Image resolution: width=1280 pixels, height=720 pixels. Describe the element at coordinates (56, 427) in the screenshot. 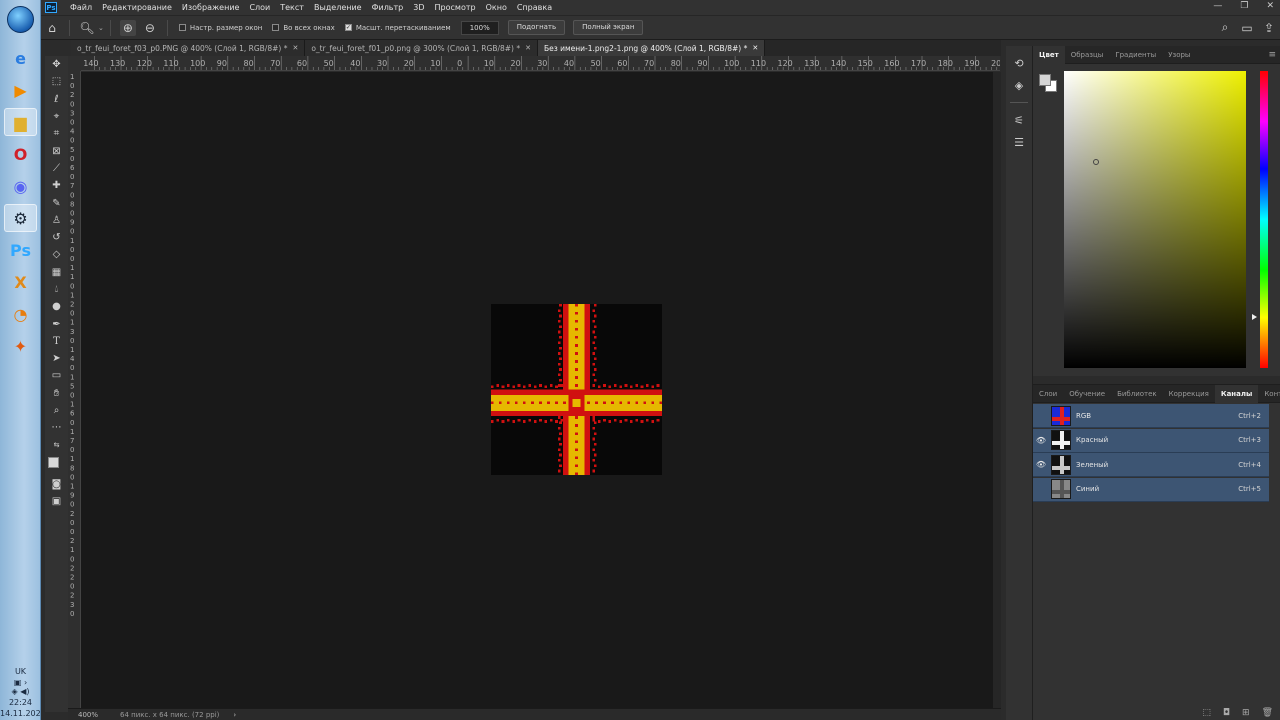

I see `more-tools-icon: ⋯` at that location.